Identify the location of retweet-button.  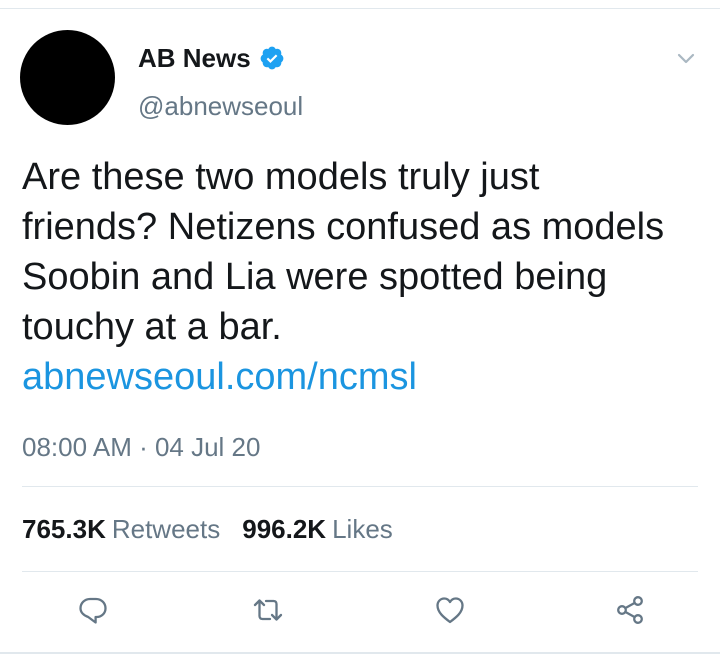
(268, 610).